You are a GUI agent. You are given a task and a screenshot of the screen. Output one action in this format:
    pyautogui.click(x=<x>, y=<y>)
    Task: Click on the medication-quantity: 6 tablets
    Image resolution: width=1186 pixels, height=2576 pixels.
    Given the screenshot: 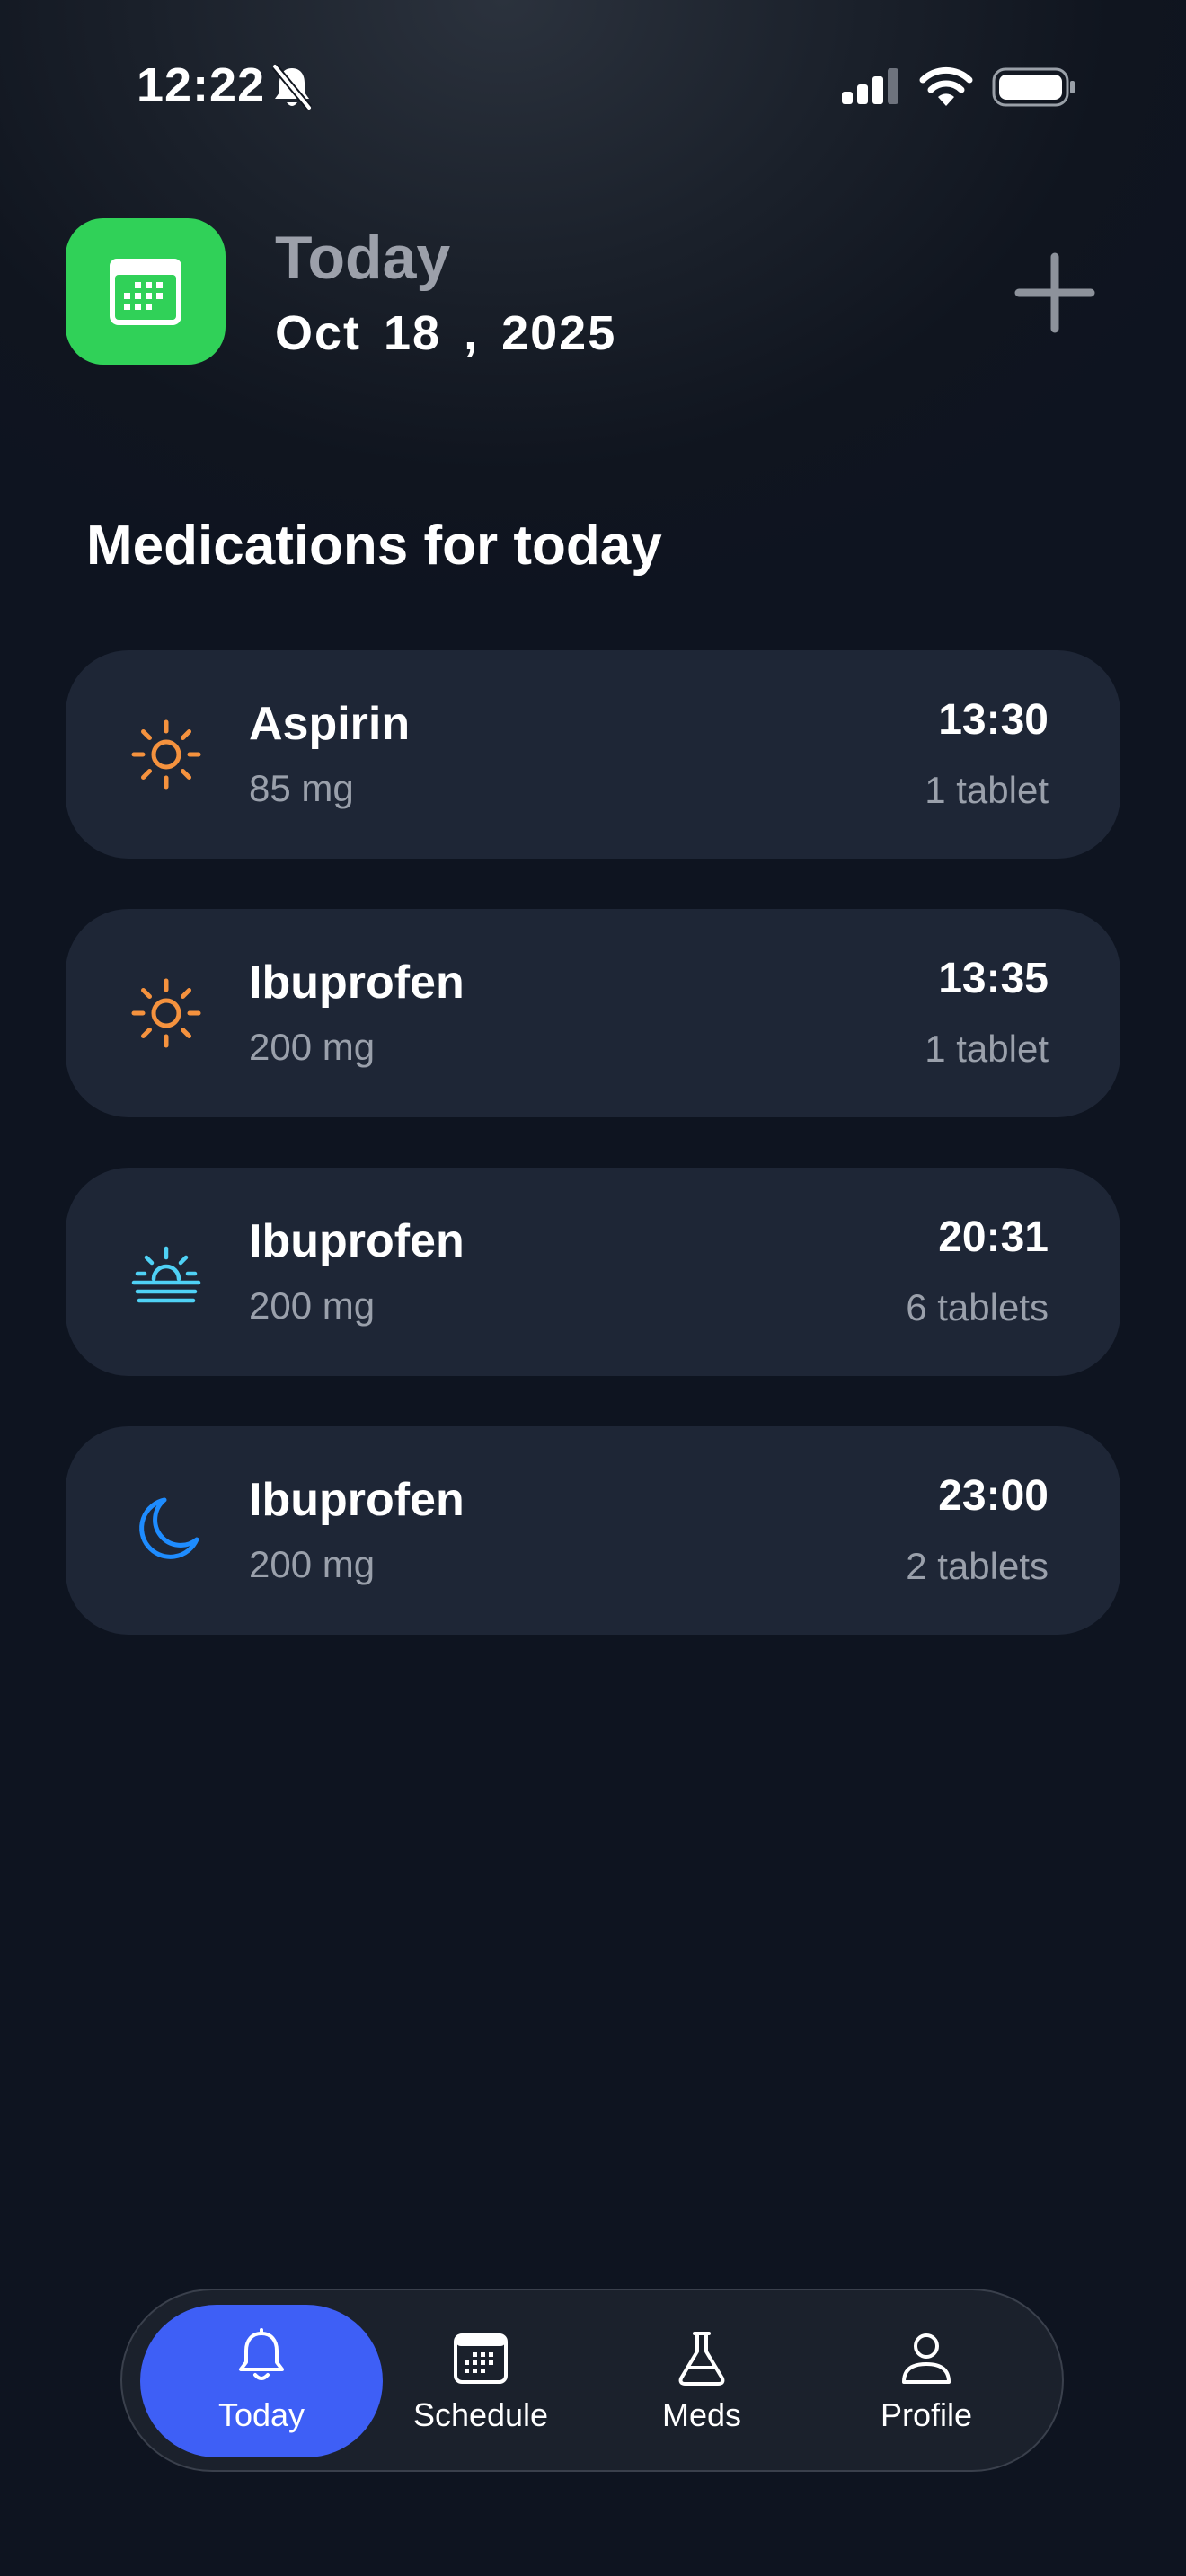 What is the action you would take?
    pyautogui.click(x=977, y=1307)
    